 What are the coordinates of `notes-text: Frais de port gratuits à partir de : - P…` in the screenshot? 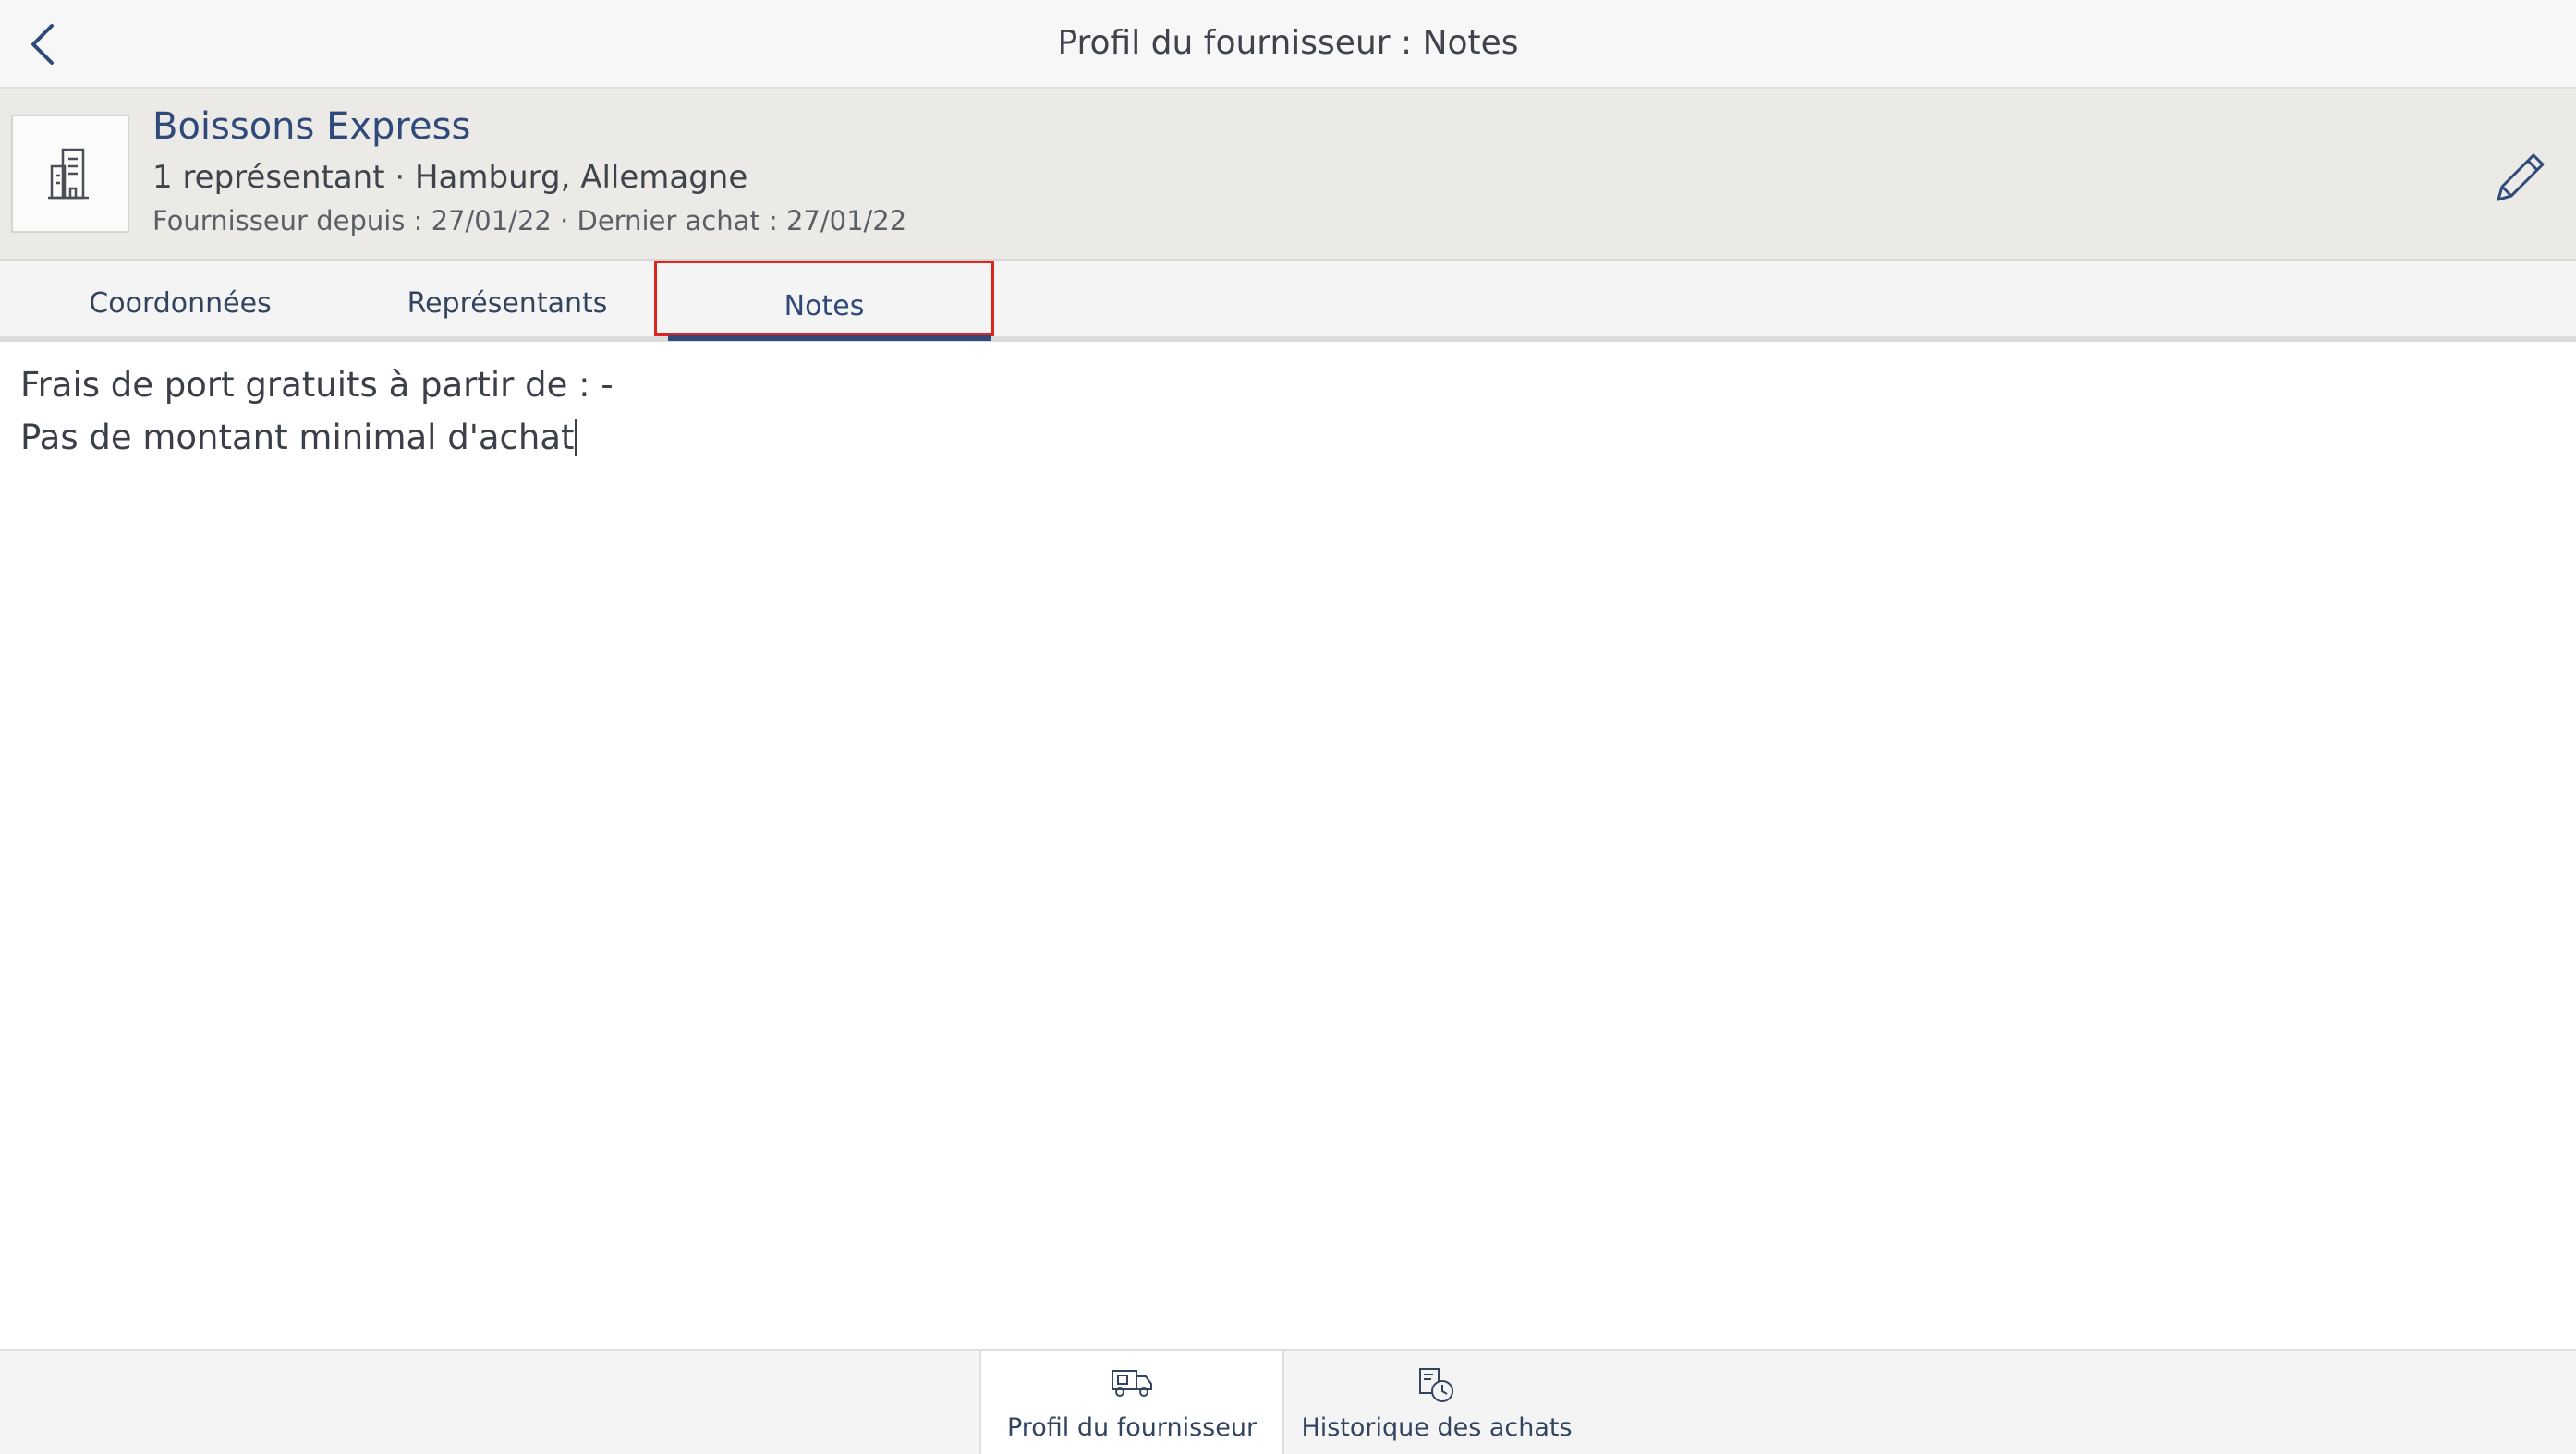 It's located at (317, 411).